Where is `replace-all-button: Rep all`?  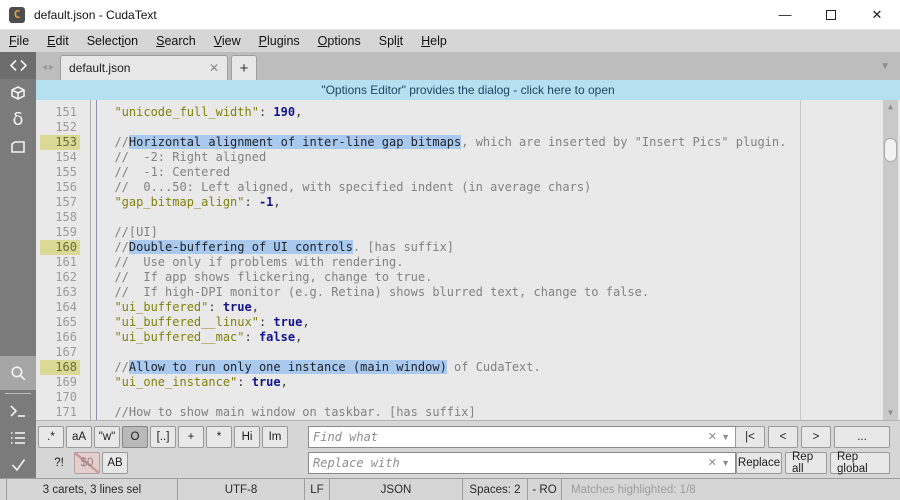 replace-all-button: Rep all is located at coordinates (806, 463).